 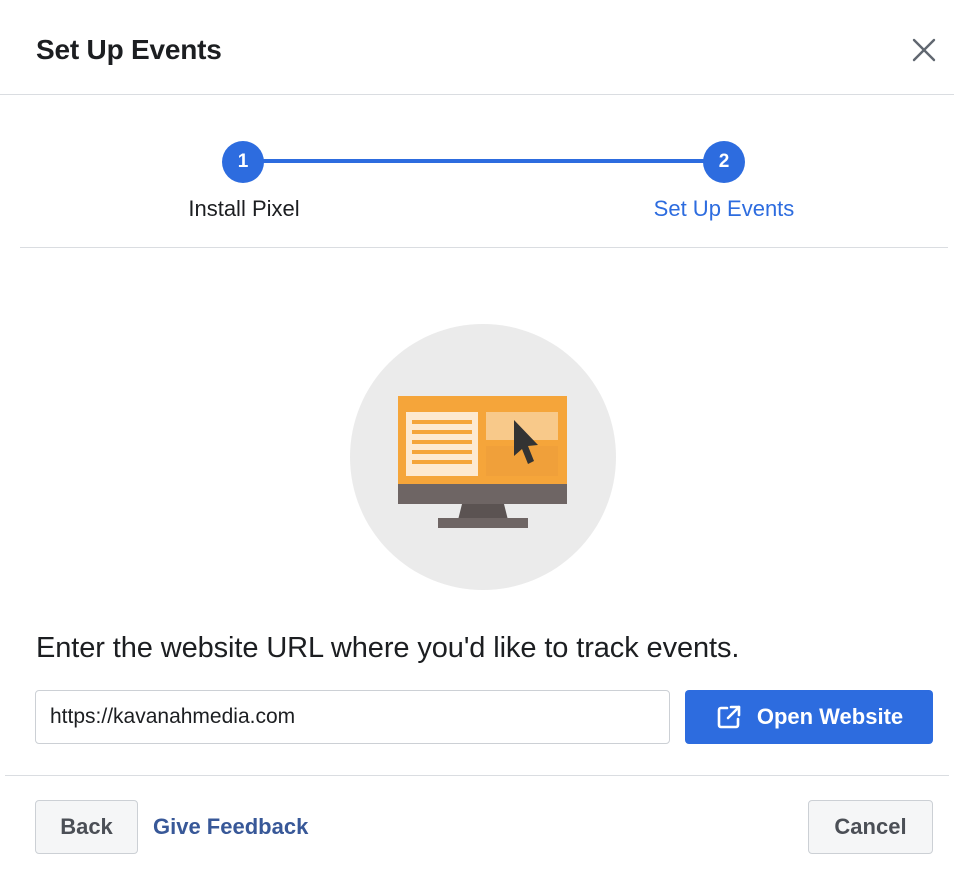 What do you see at coordinates (477, 775) in the screenshot?
I see `footer-divider` at bounding box center [477, 775].